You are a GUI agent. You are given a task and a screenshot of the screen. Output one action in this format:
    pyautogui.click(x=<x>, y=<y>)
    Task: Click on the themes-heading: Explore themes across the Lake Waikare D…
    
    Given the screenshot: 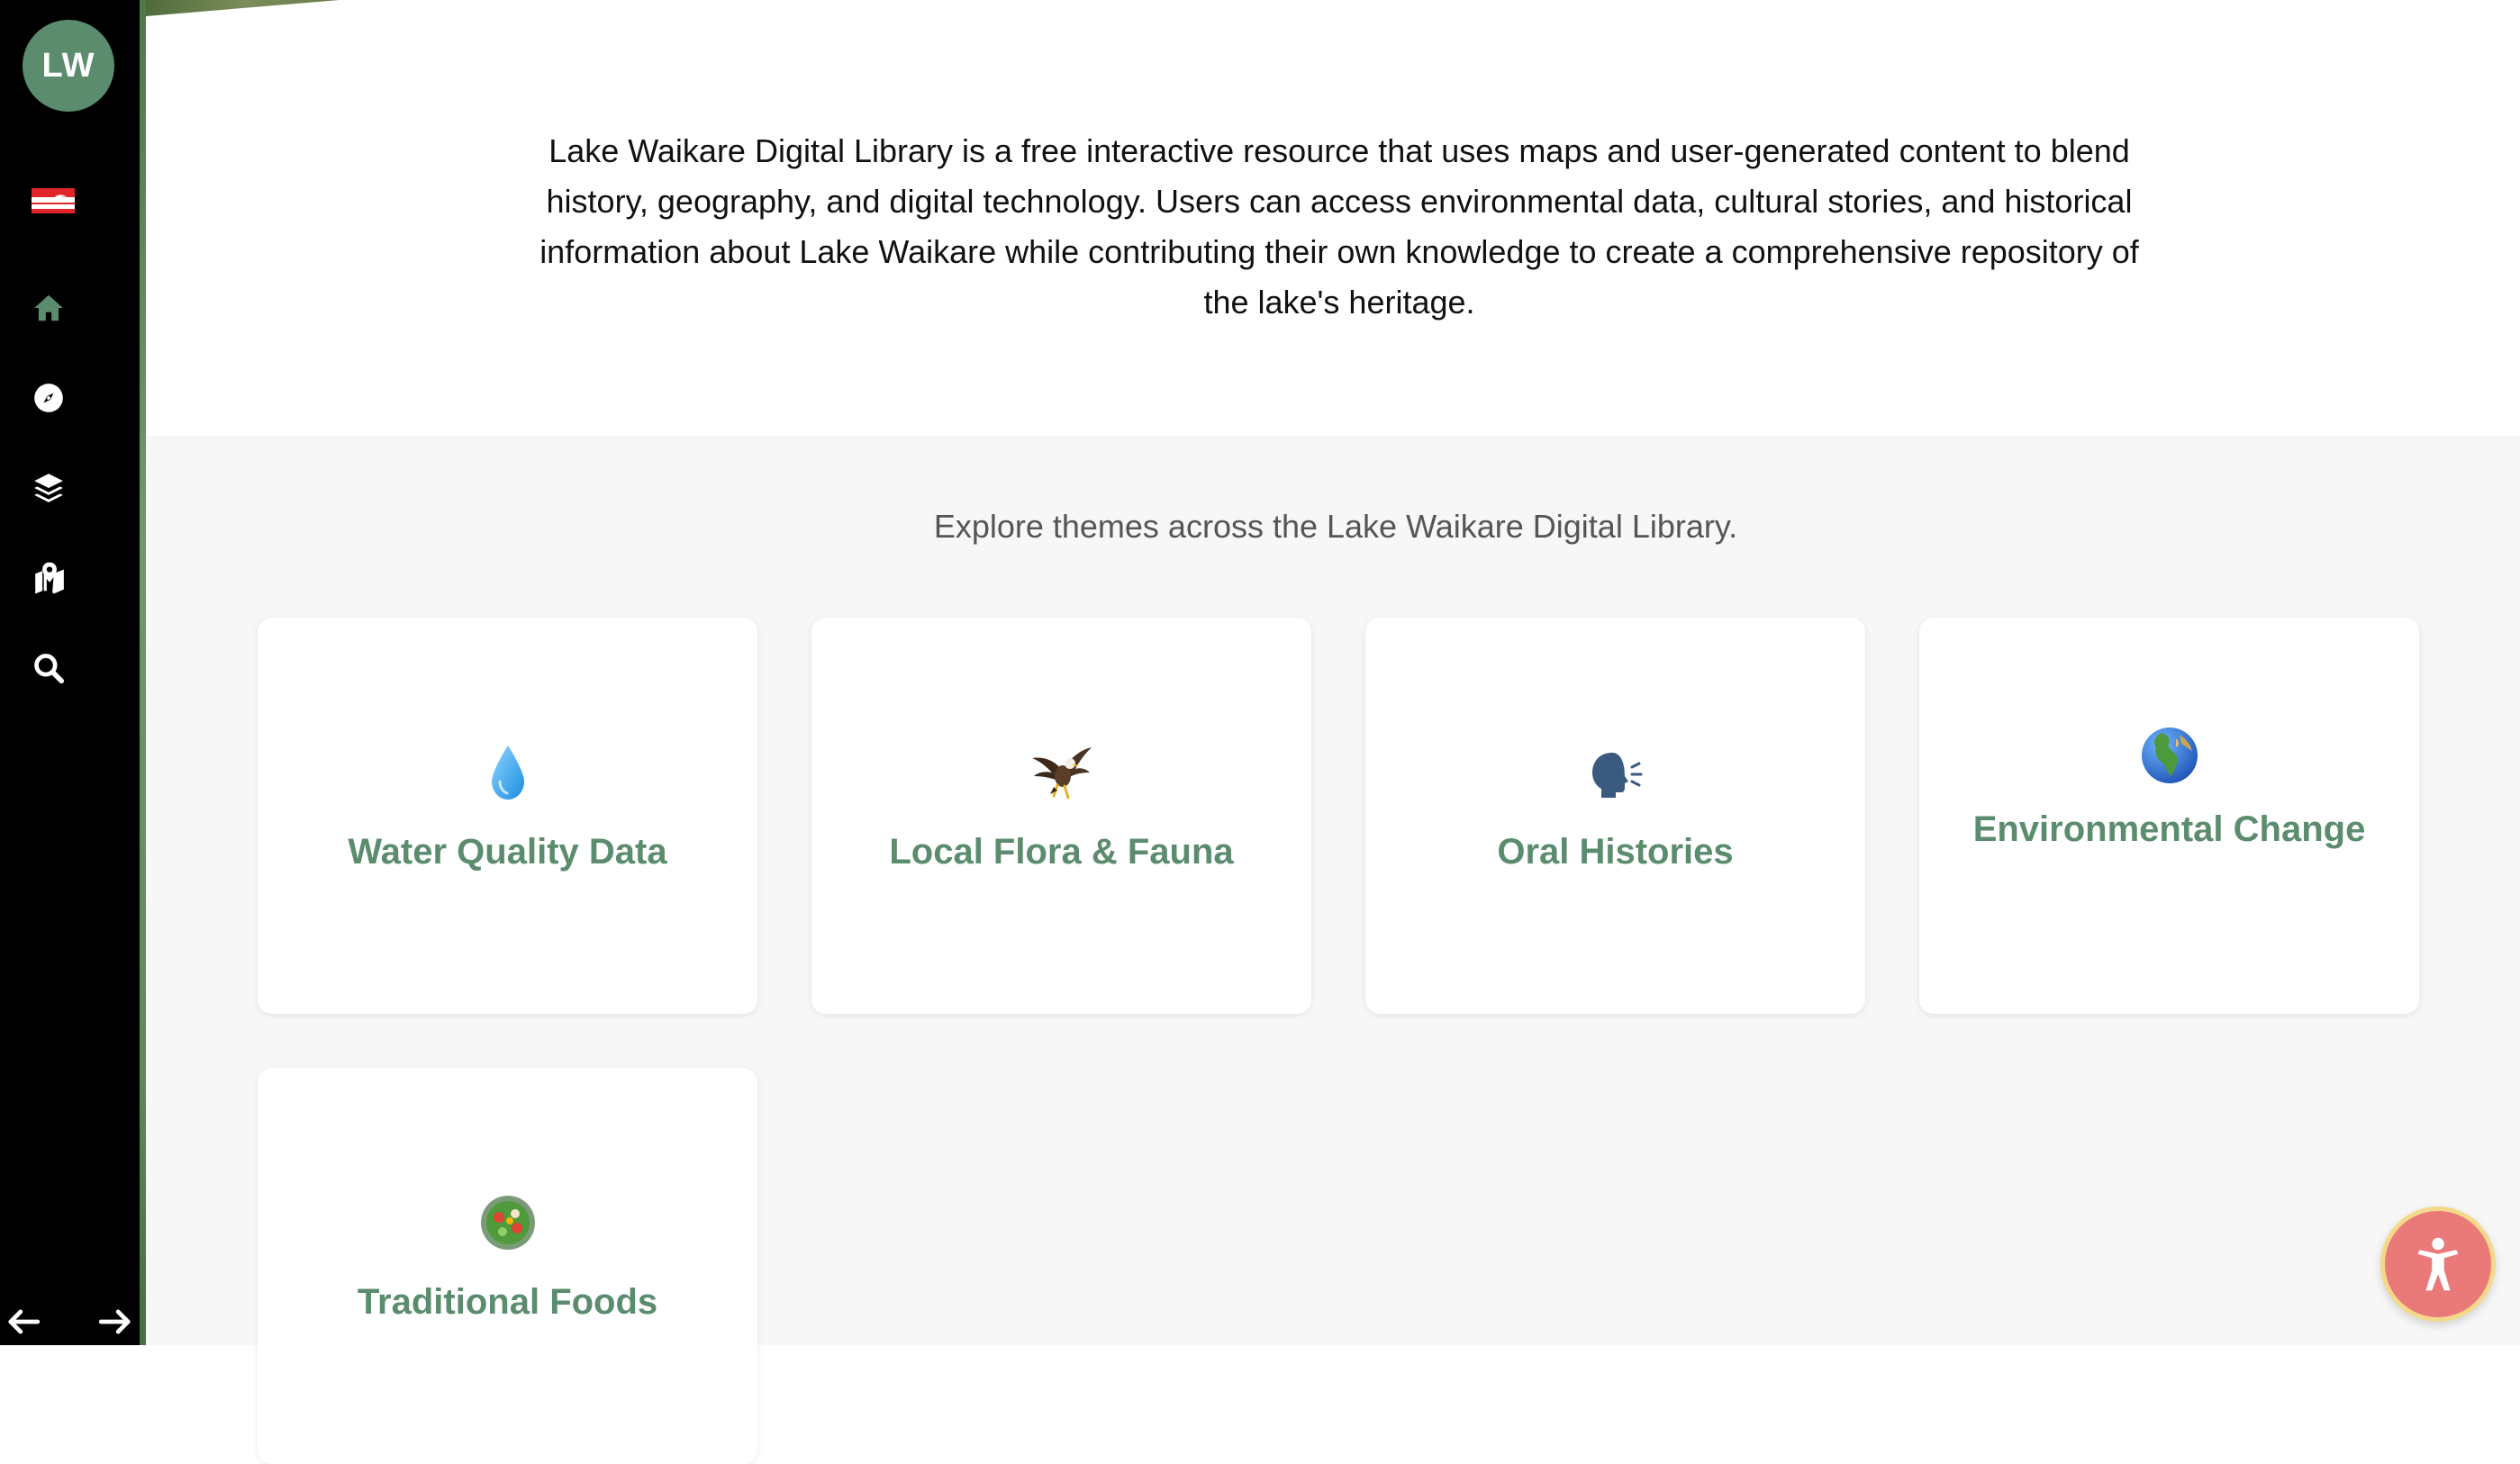 What is the action you would take?
    pyautogui.click(x=1335, y=526)
    